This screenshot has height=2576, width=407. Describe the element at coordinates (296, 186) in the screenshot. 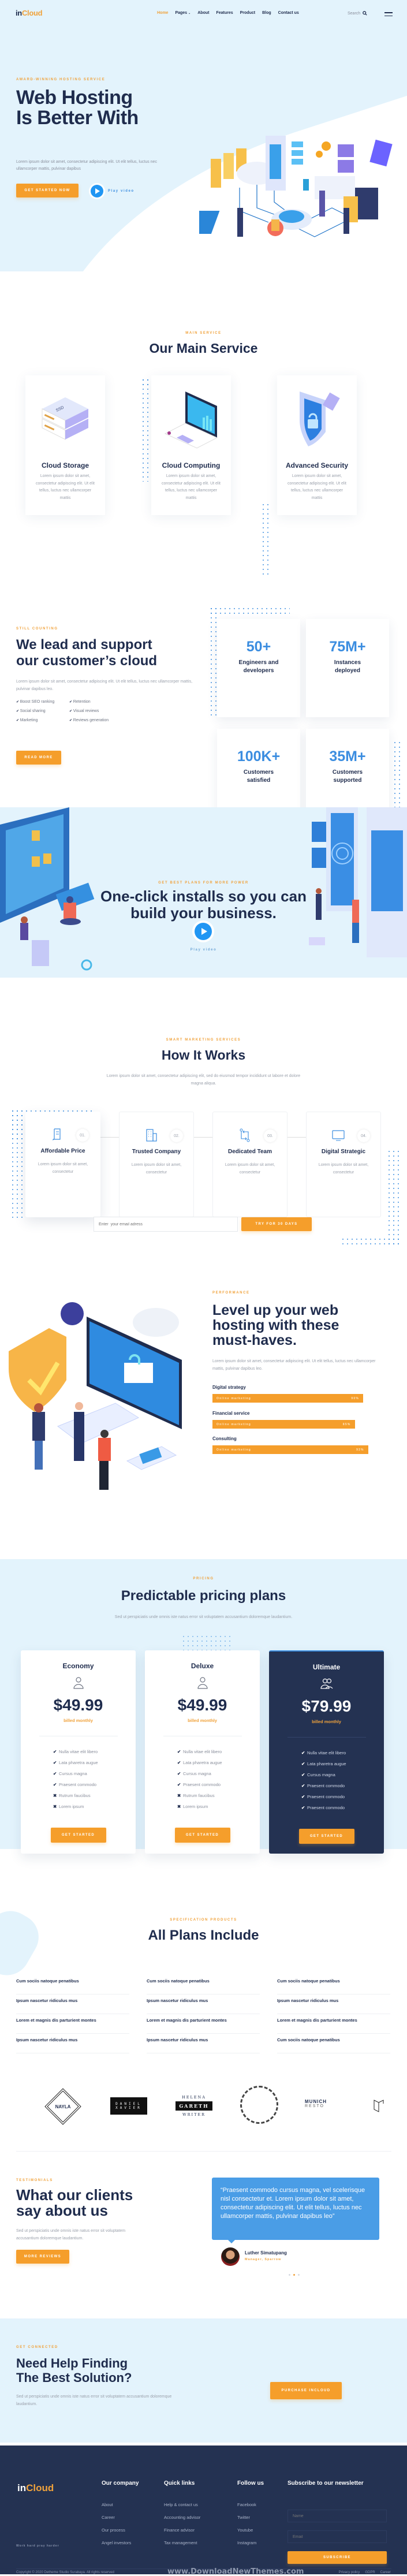

I see `hero-isometric-illustration` at that location.